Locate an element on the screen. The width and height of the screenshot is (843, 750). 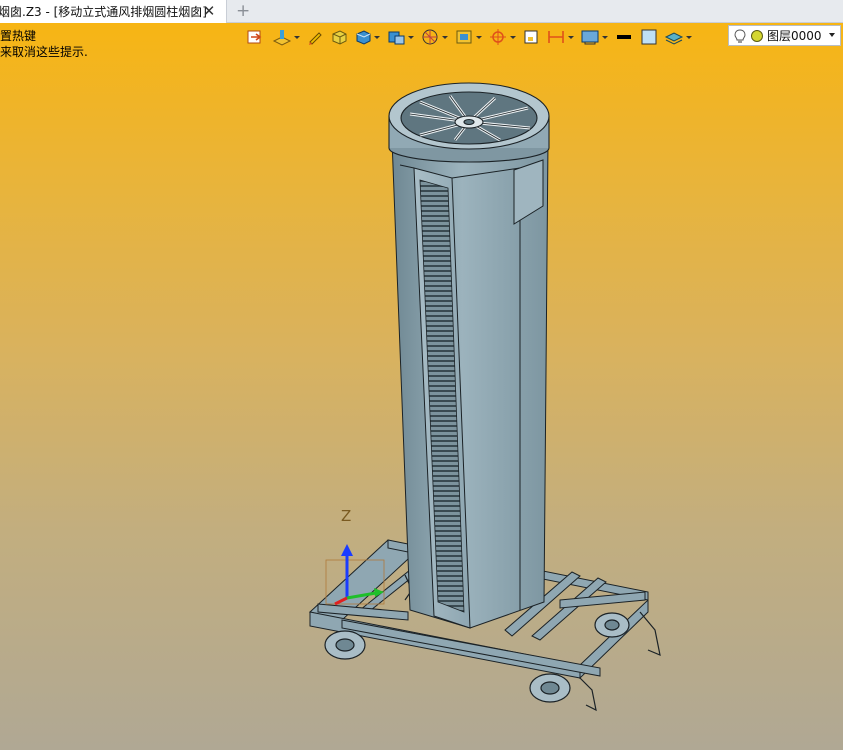
layer-visibility-icon is located at coordinates (681, 37).